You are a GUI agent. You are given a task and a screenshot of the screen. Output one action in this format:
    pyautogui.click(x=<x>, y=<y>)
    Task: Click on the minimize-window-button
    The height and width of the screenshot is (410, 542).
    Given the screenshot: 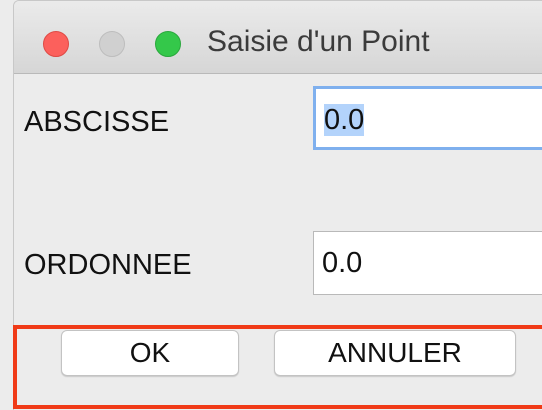 What is the action you would take?
    pyautogui.click(x=112, y=44)
    